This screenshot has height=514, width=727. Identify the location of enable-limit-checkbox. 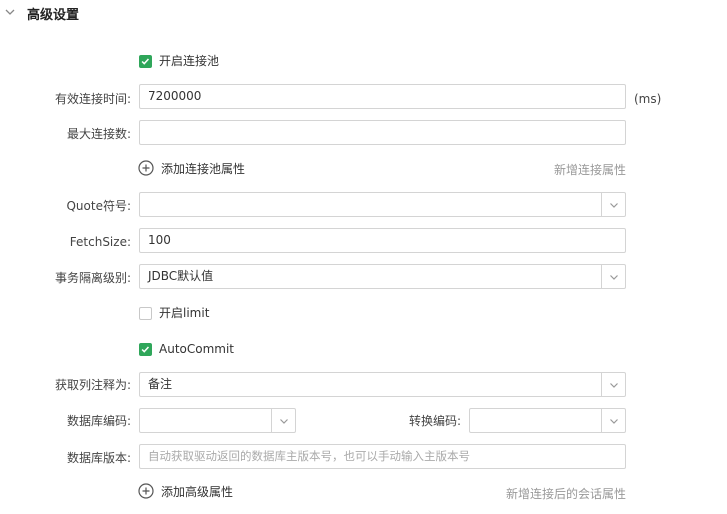
(145, 313).